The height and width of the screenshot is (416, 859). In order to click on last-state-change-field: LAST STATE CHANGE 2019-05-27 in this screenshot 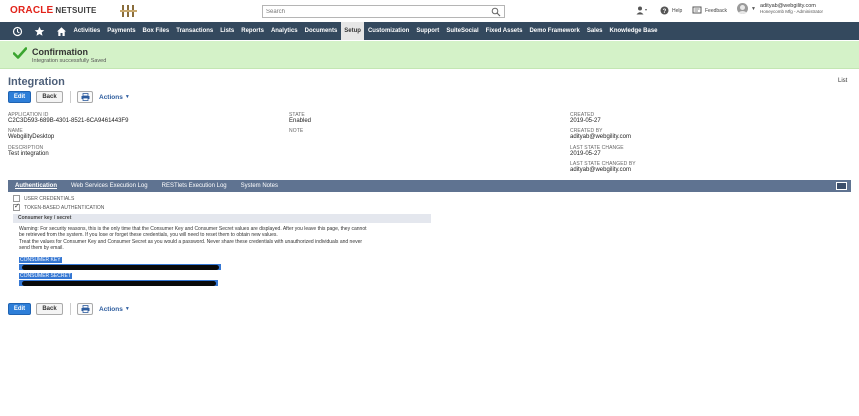, I will do `click(597, 151)`.